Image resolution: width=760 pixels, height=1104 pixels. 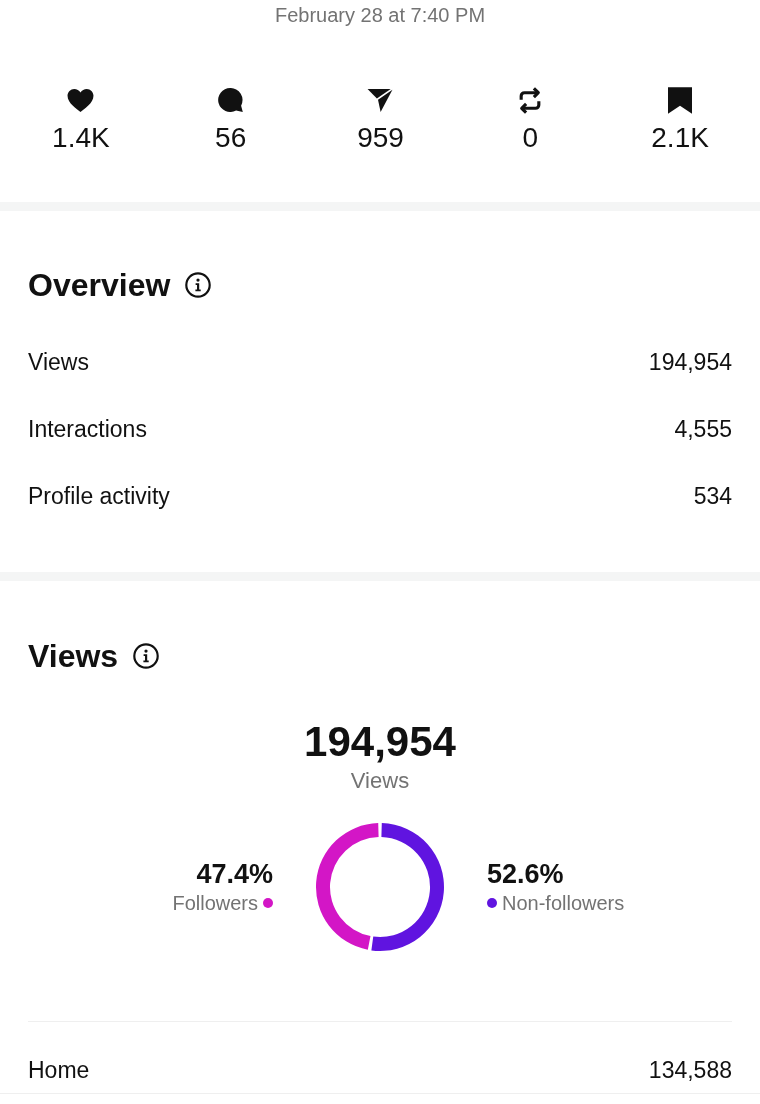 What do you see at coordinates (680, 100) in the screenshot?
I see `bookmark-icon` at bounding box center [680, 100].